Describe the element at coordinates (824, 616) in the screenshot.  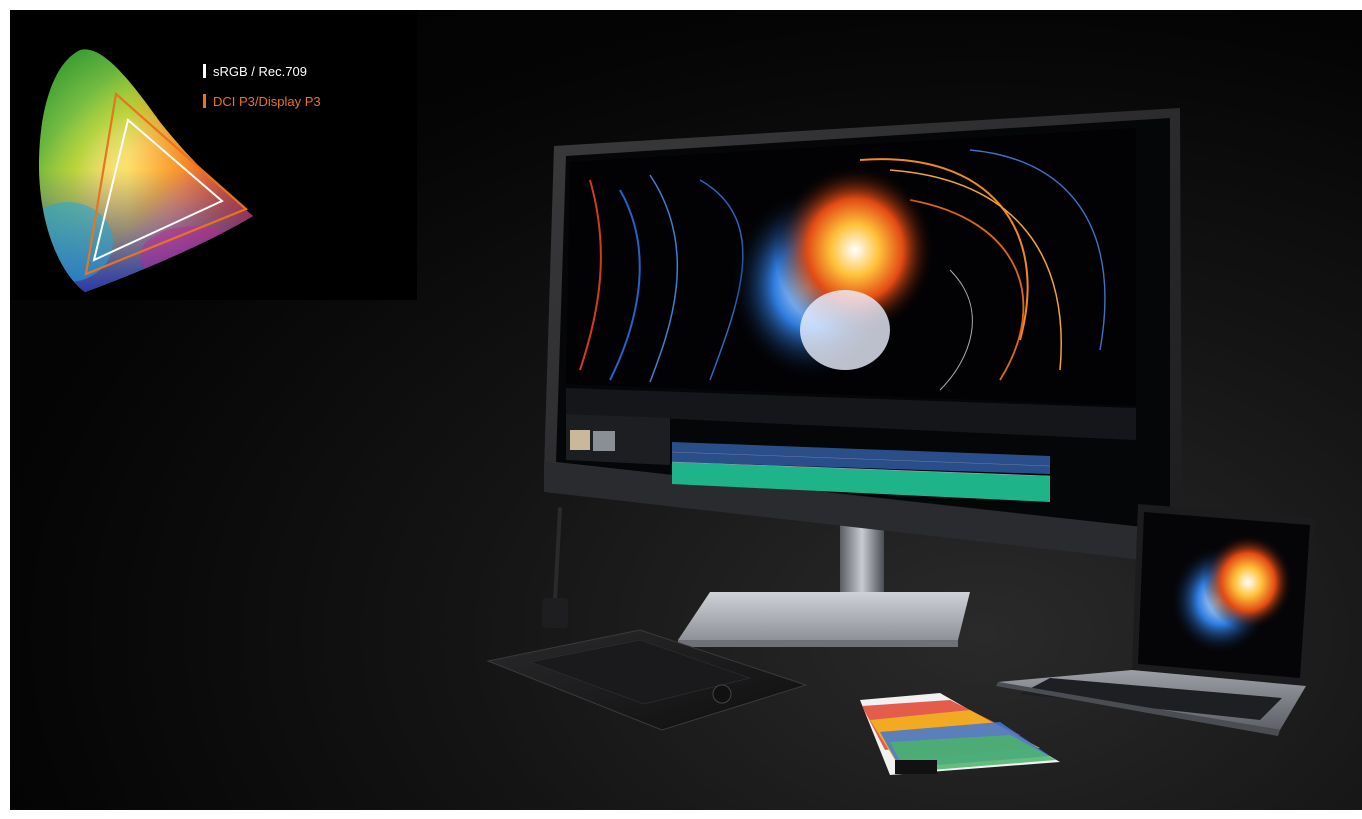
I see `monitor-stand-base` at that location.